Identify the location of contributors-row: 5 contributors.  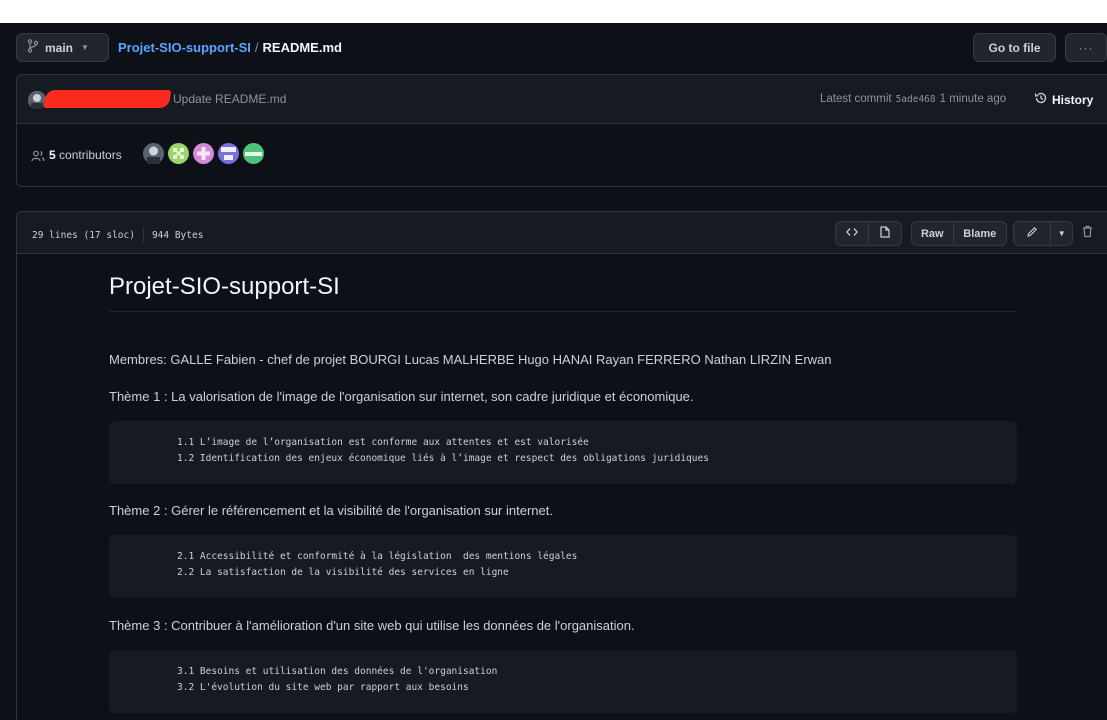
(562, 156).